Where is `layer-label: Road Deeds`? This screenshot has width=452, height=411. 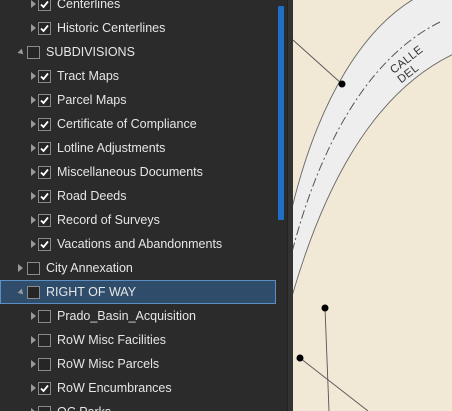 layer-label: Road Deeds is located at coordinates (92, 196).